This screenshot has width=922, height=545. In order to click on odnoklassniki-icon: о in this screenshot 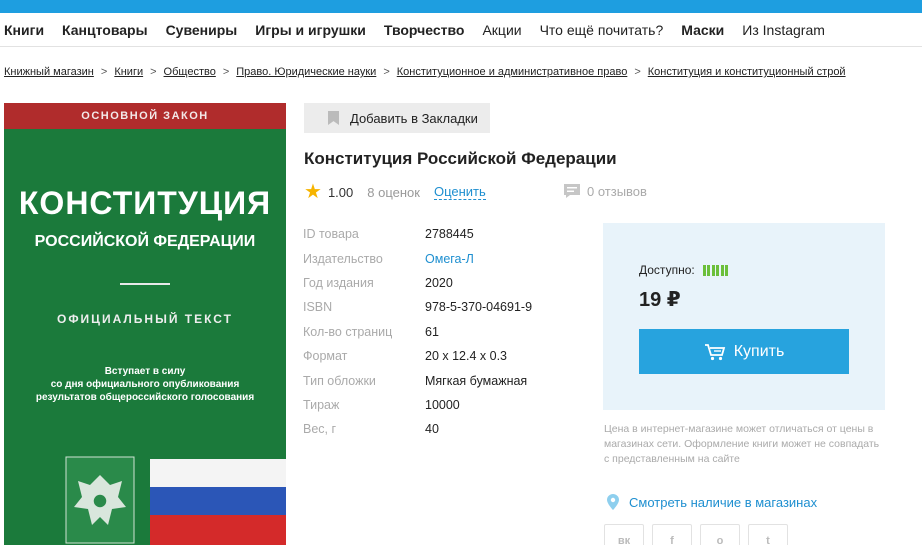, I will do `click(720, 534)`.